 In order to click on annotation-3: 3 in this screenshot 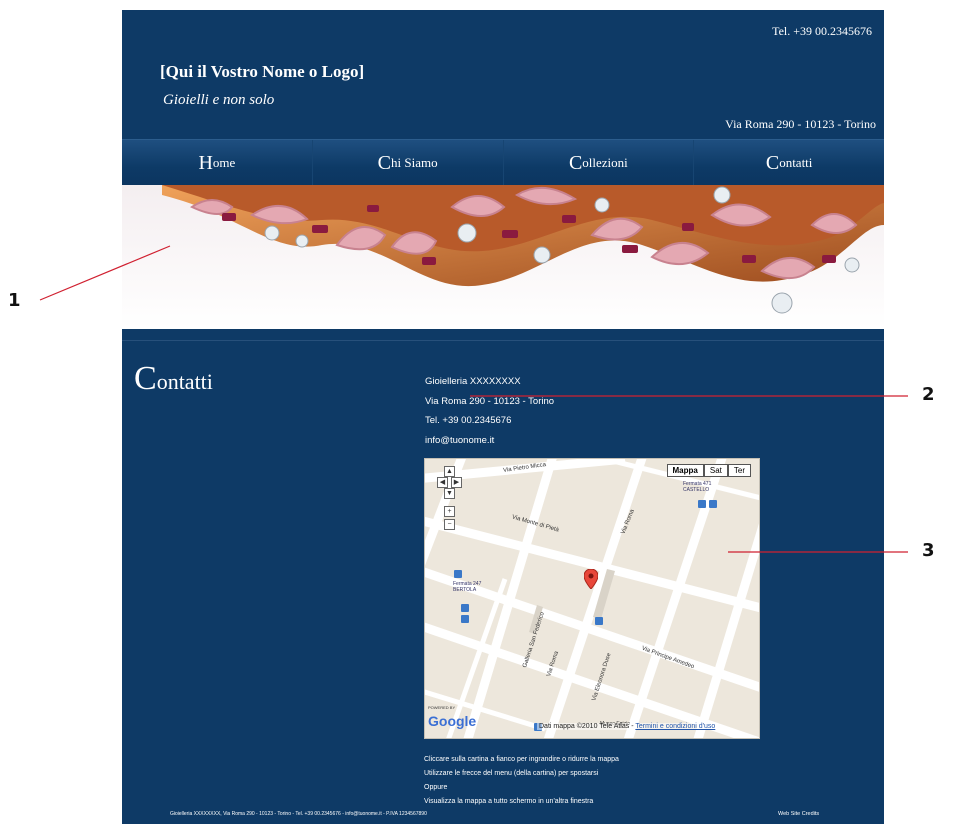, I will do `click(928, 550)`.